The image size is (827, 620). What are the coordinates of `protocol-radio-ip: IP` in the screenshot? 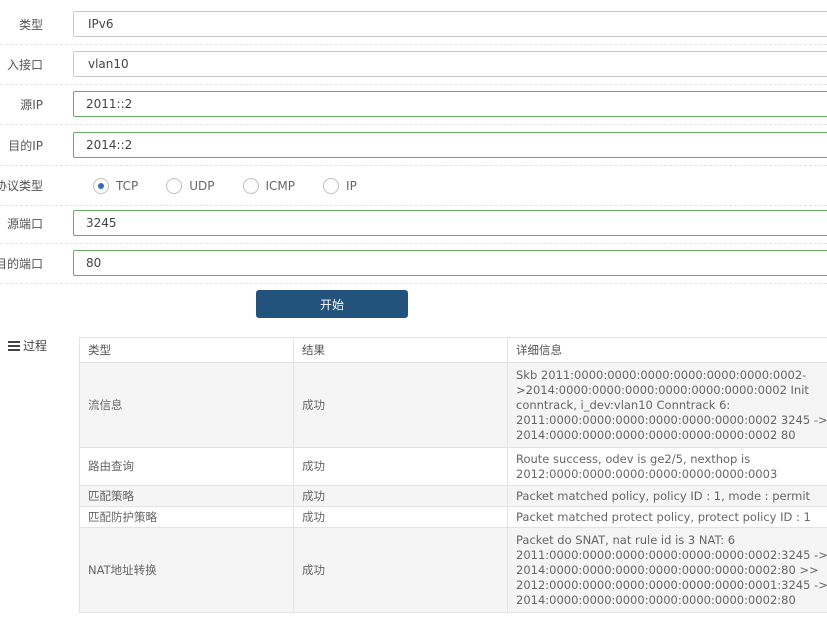 It's located at (340, 186).